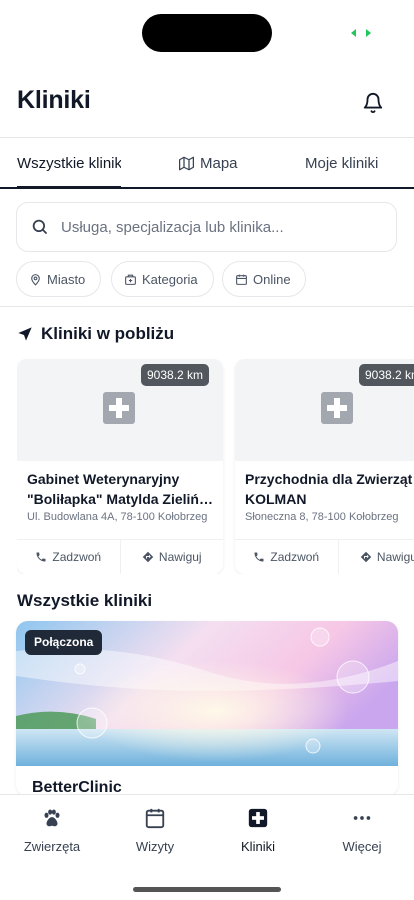  What do you see at coordinates (207, 33) in the screenshot?
I see `dynamic-island` at bounding box center [207, 33].